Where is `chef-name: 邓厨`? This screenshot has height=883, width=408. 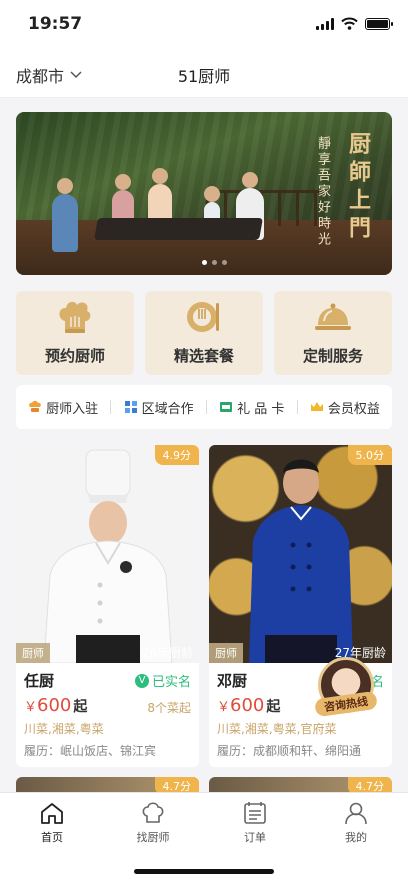
chef-name: 邓厨 is located at coordinates (232, 681).